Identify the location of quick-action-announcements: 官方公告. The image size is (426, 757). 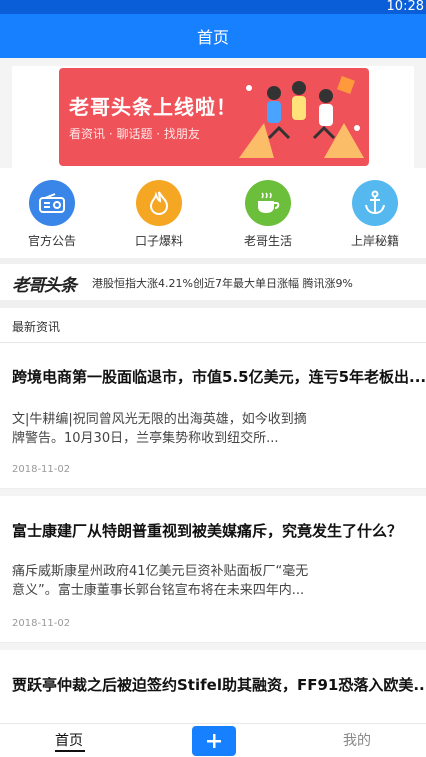
(52, 214).